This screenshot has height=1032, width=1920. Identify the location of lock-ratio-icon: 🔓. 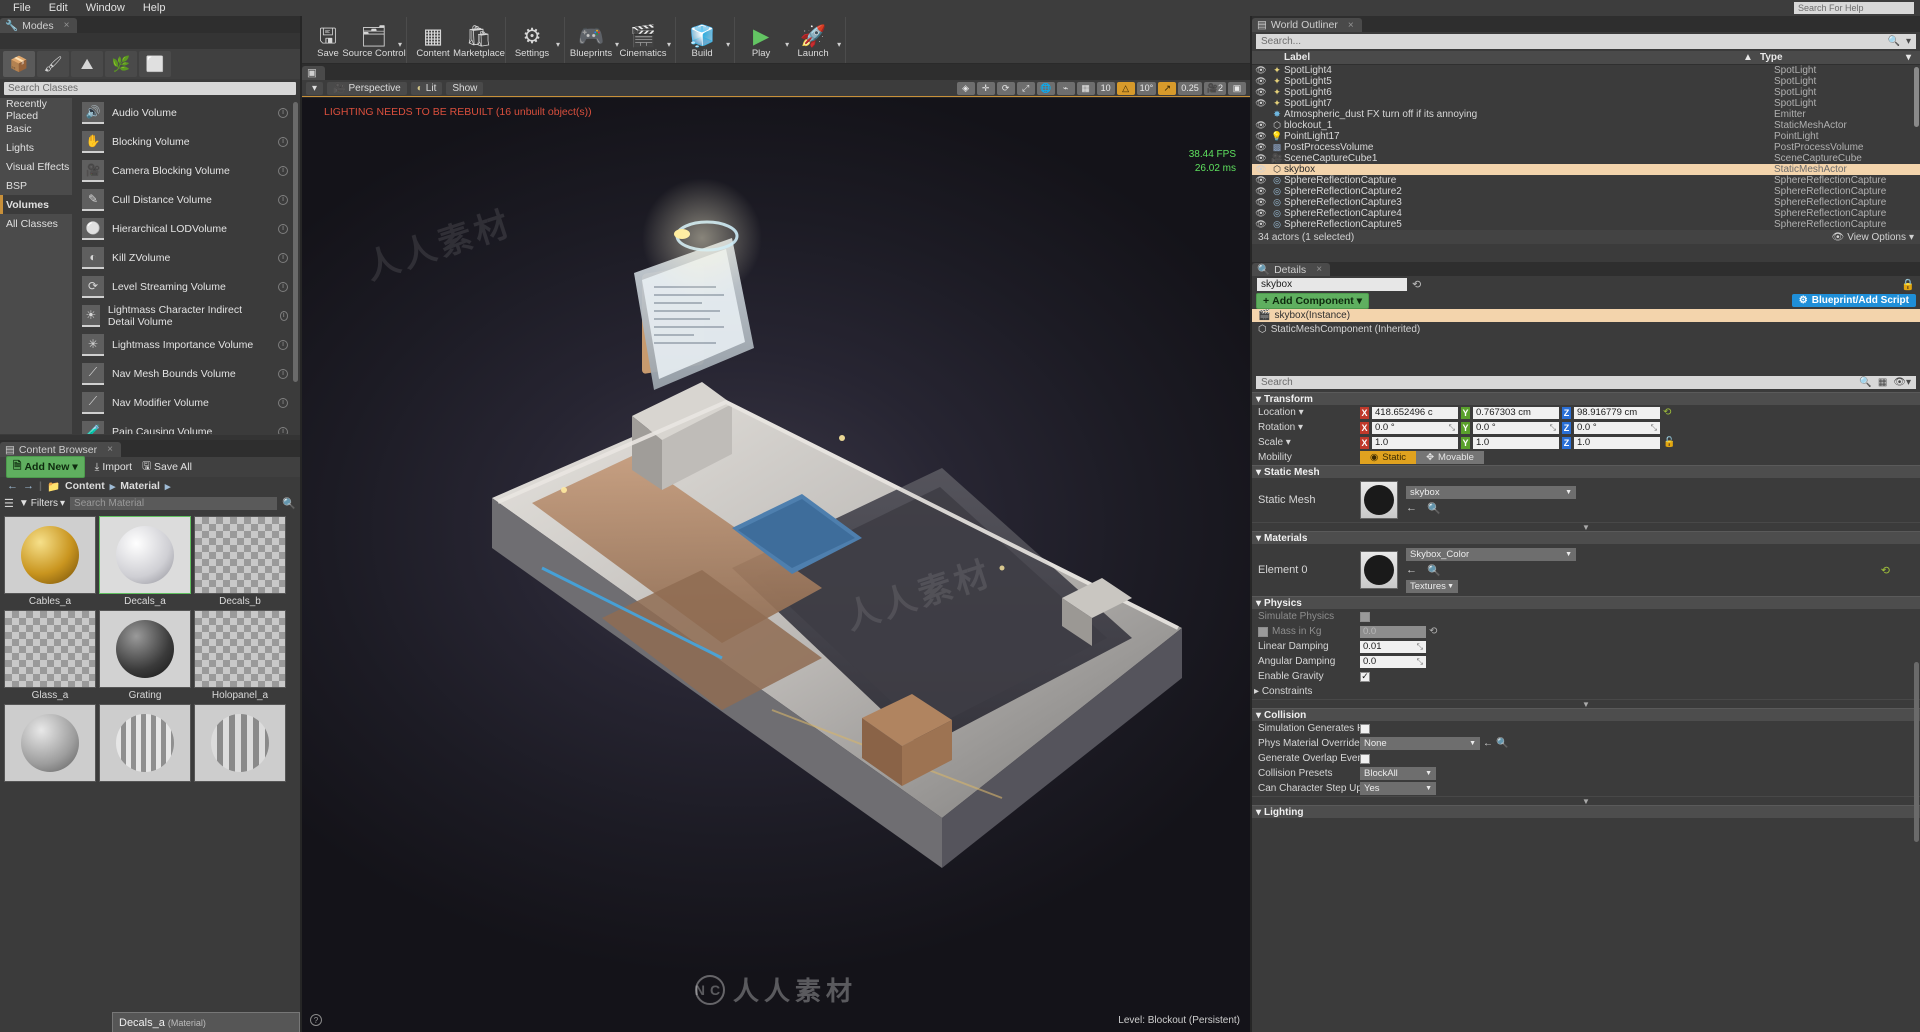
(1669, 442).